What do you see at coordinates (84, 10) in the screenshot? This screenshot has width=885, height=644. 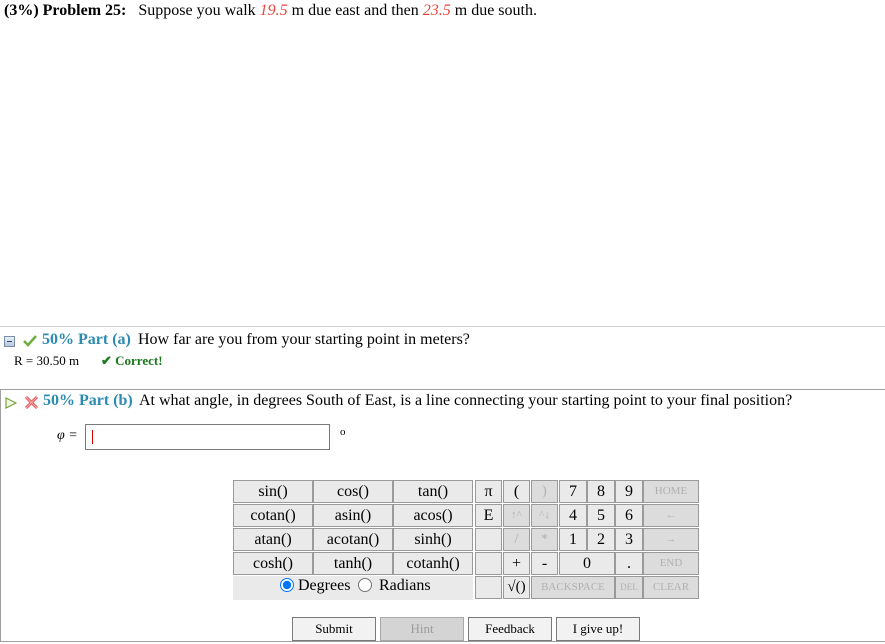 I see `problem-number: Problem 25:` at bounding box center [84, 10].